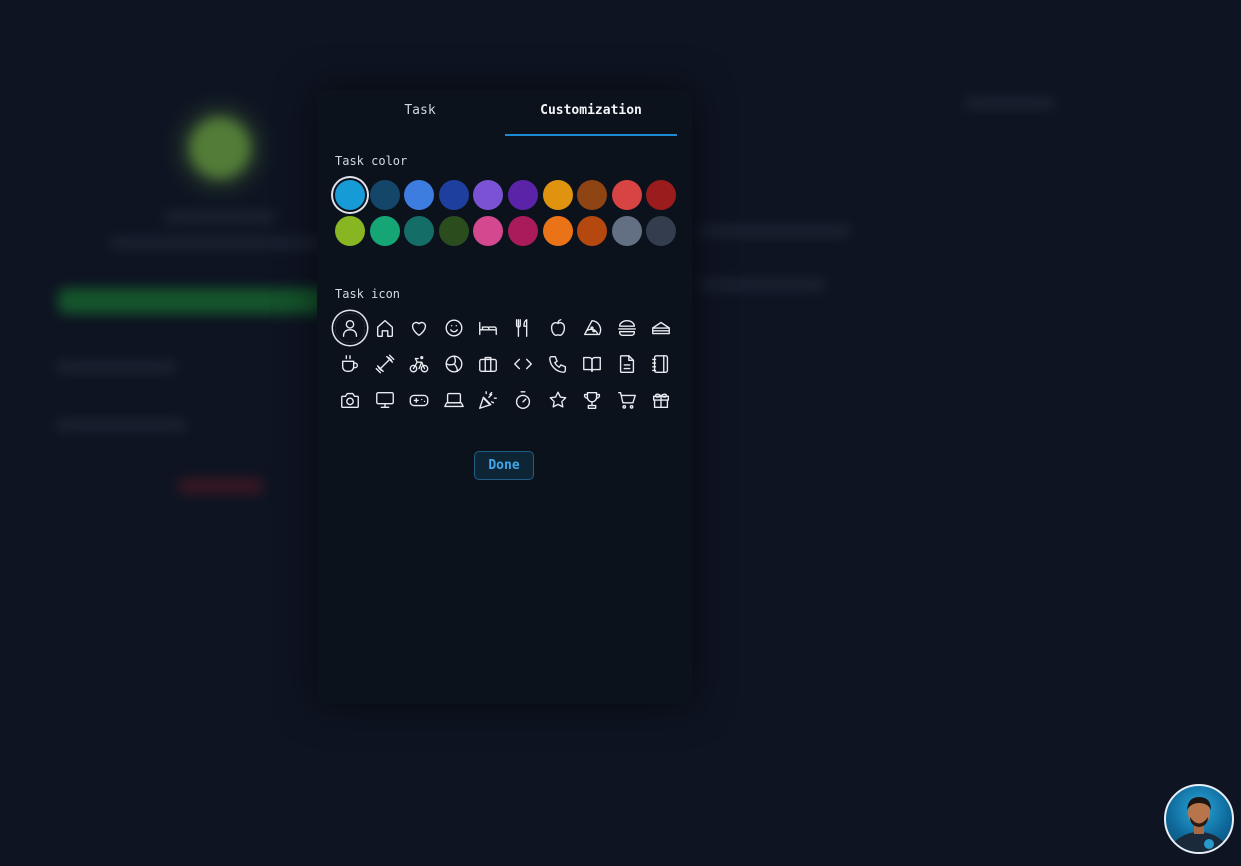 The image size is (1241, 866). I want to click on phone-icon, so click(558, 364).